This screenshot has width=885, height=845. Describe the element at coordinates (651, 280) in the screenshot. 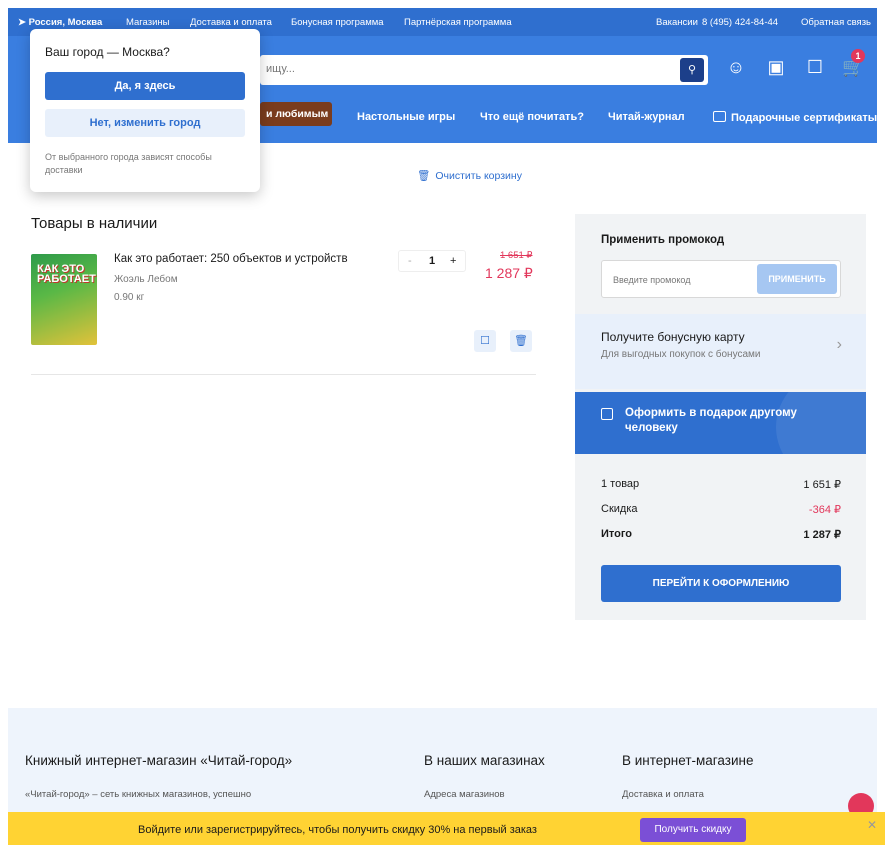

I see `promo-input: Введите промокод` at that location.